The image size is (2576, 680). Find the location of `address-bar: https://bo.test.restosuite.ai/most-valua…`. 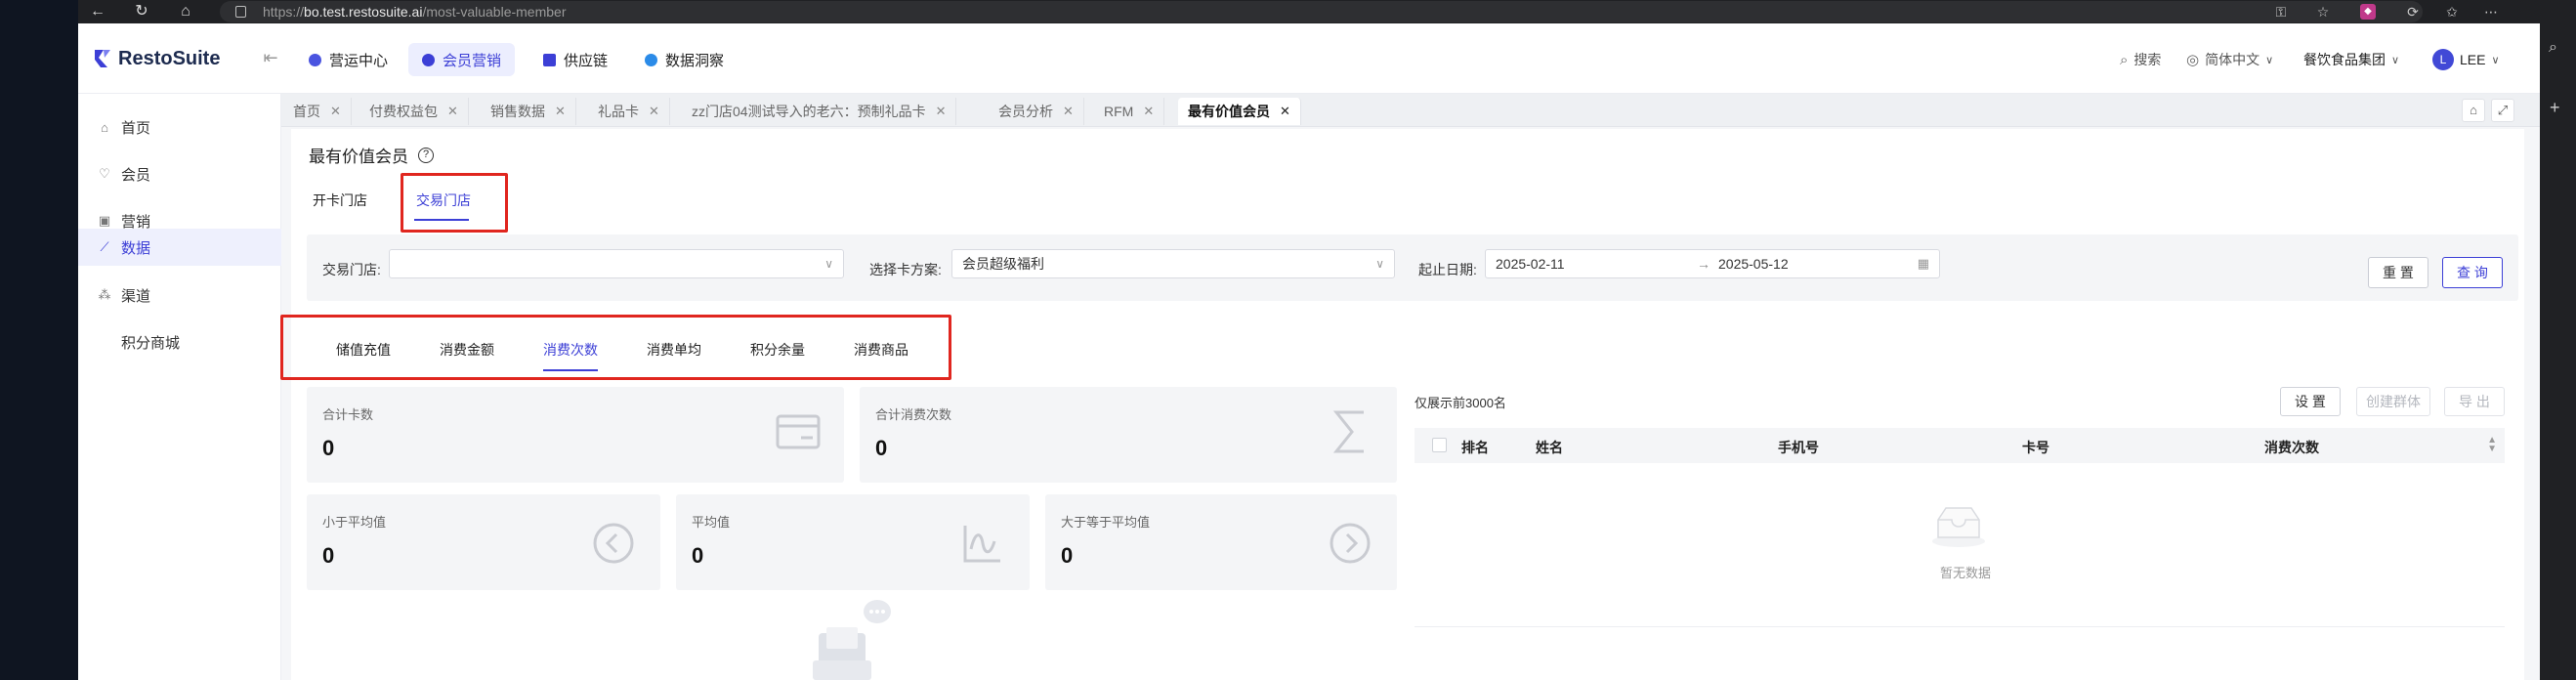

address-bar: https://bo.test.restosuite.ai/most-valua… is located at coordinates (1321, 11).